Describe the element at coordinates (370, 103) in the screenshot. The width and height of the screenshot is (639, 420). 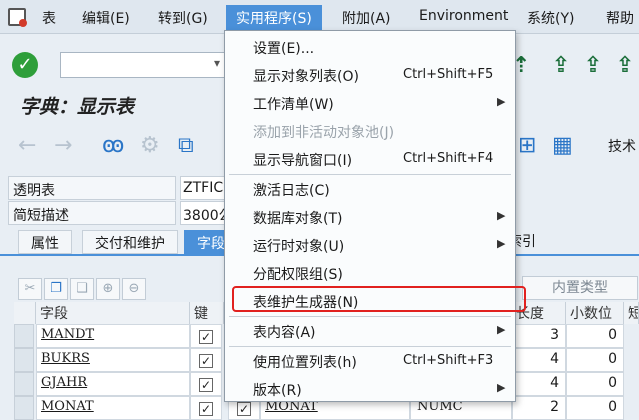
I see `menu-item-worklist: 工作清单(W) ▶` at that location.